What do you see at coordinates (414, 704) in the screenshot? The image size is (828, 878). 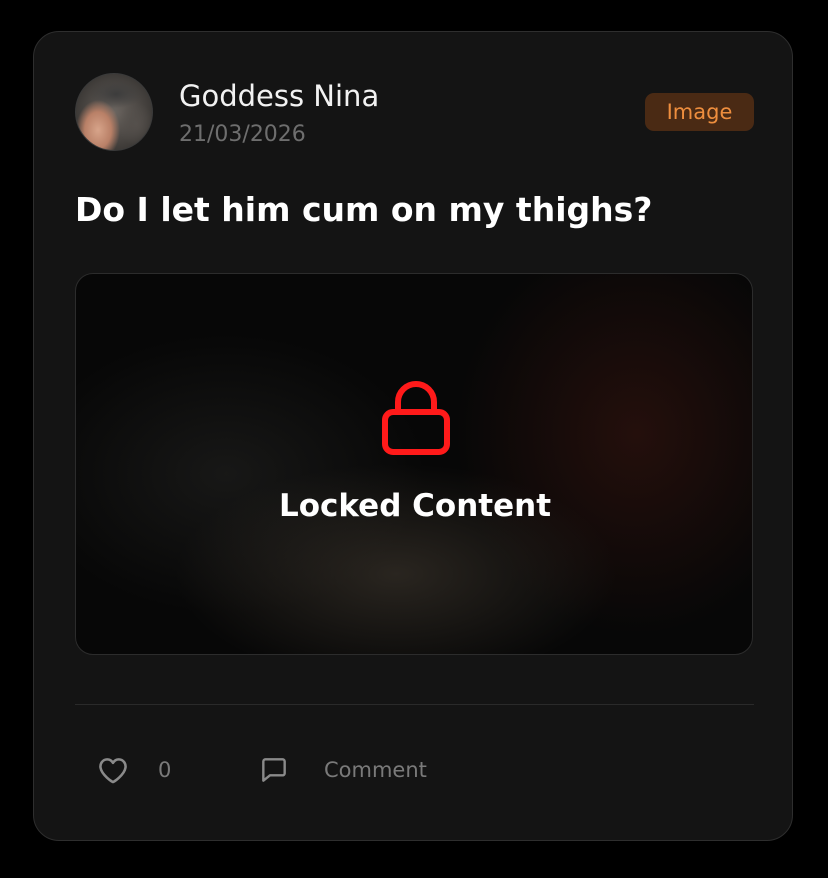 I see `divider` at bounding box center [414, 704].